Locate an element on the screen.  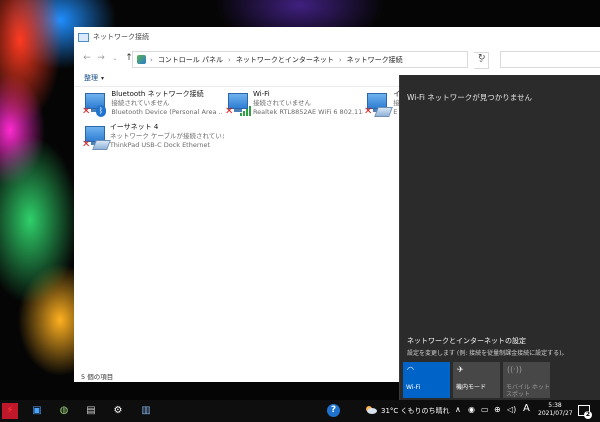
search-input is located at coordinates (550, 59).